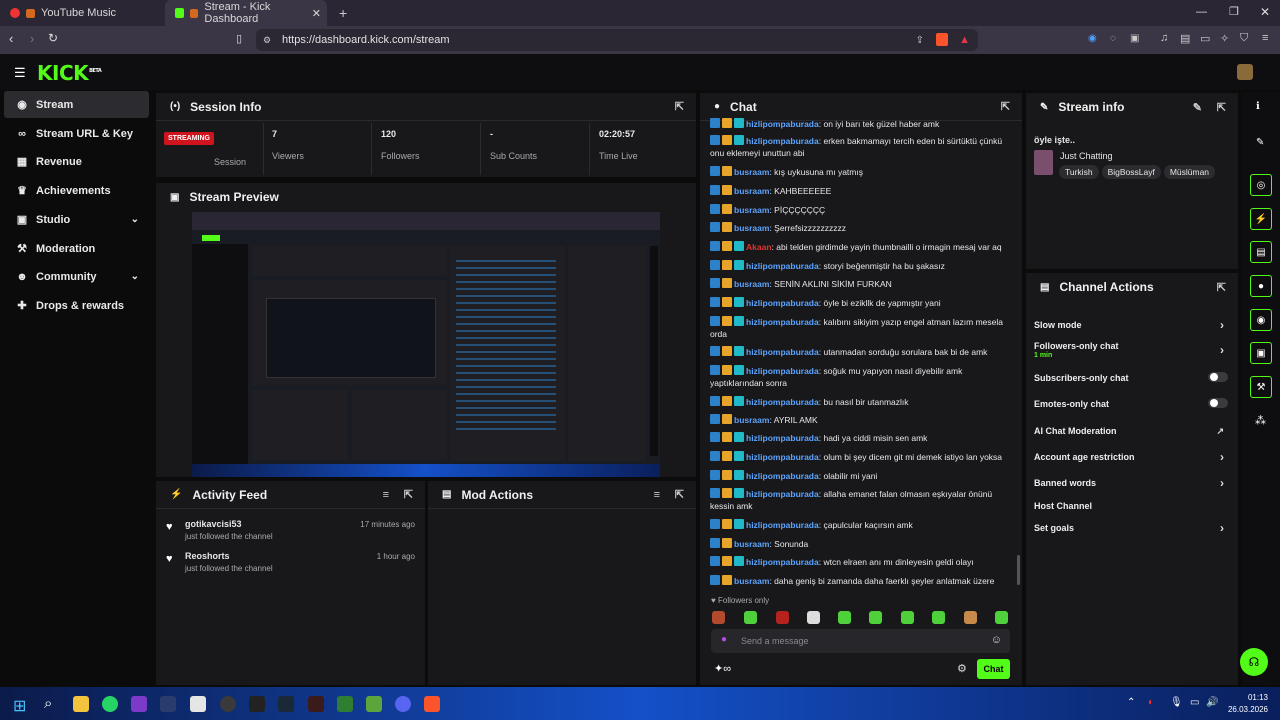  Describe the element at coordinates (1092, 38) in the screenshot. I see `extension-icon: ◉` at that location.